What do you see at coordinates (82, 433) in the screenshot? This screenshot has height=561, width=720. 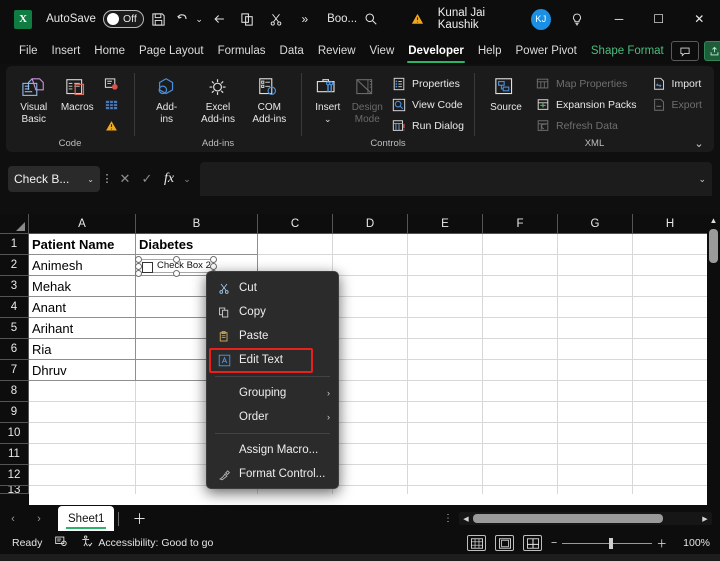 I see `cell-a10` at bounding box center [82, 433].